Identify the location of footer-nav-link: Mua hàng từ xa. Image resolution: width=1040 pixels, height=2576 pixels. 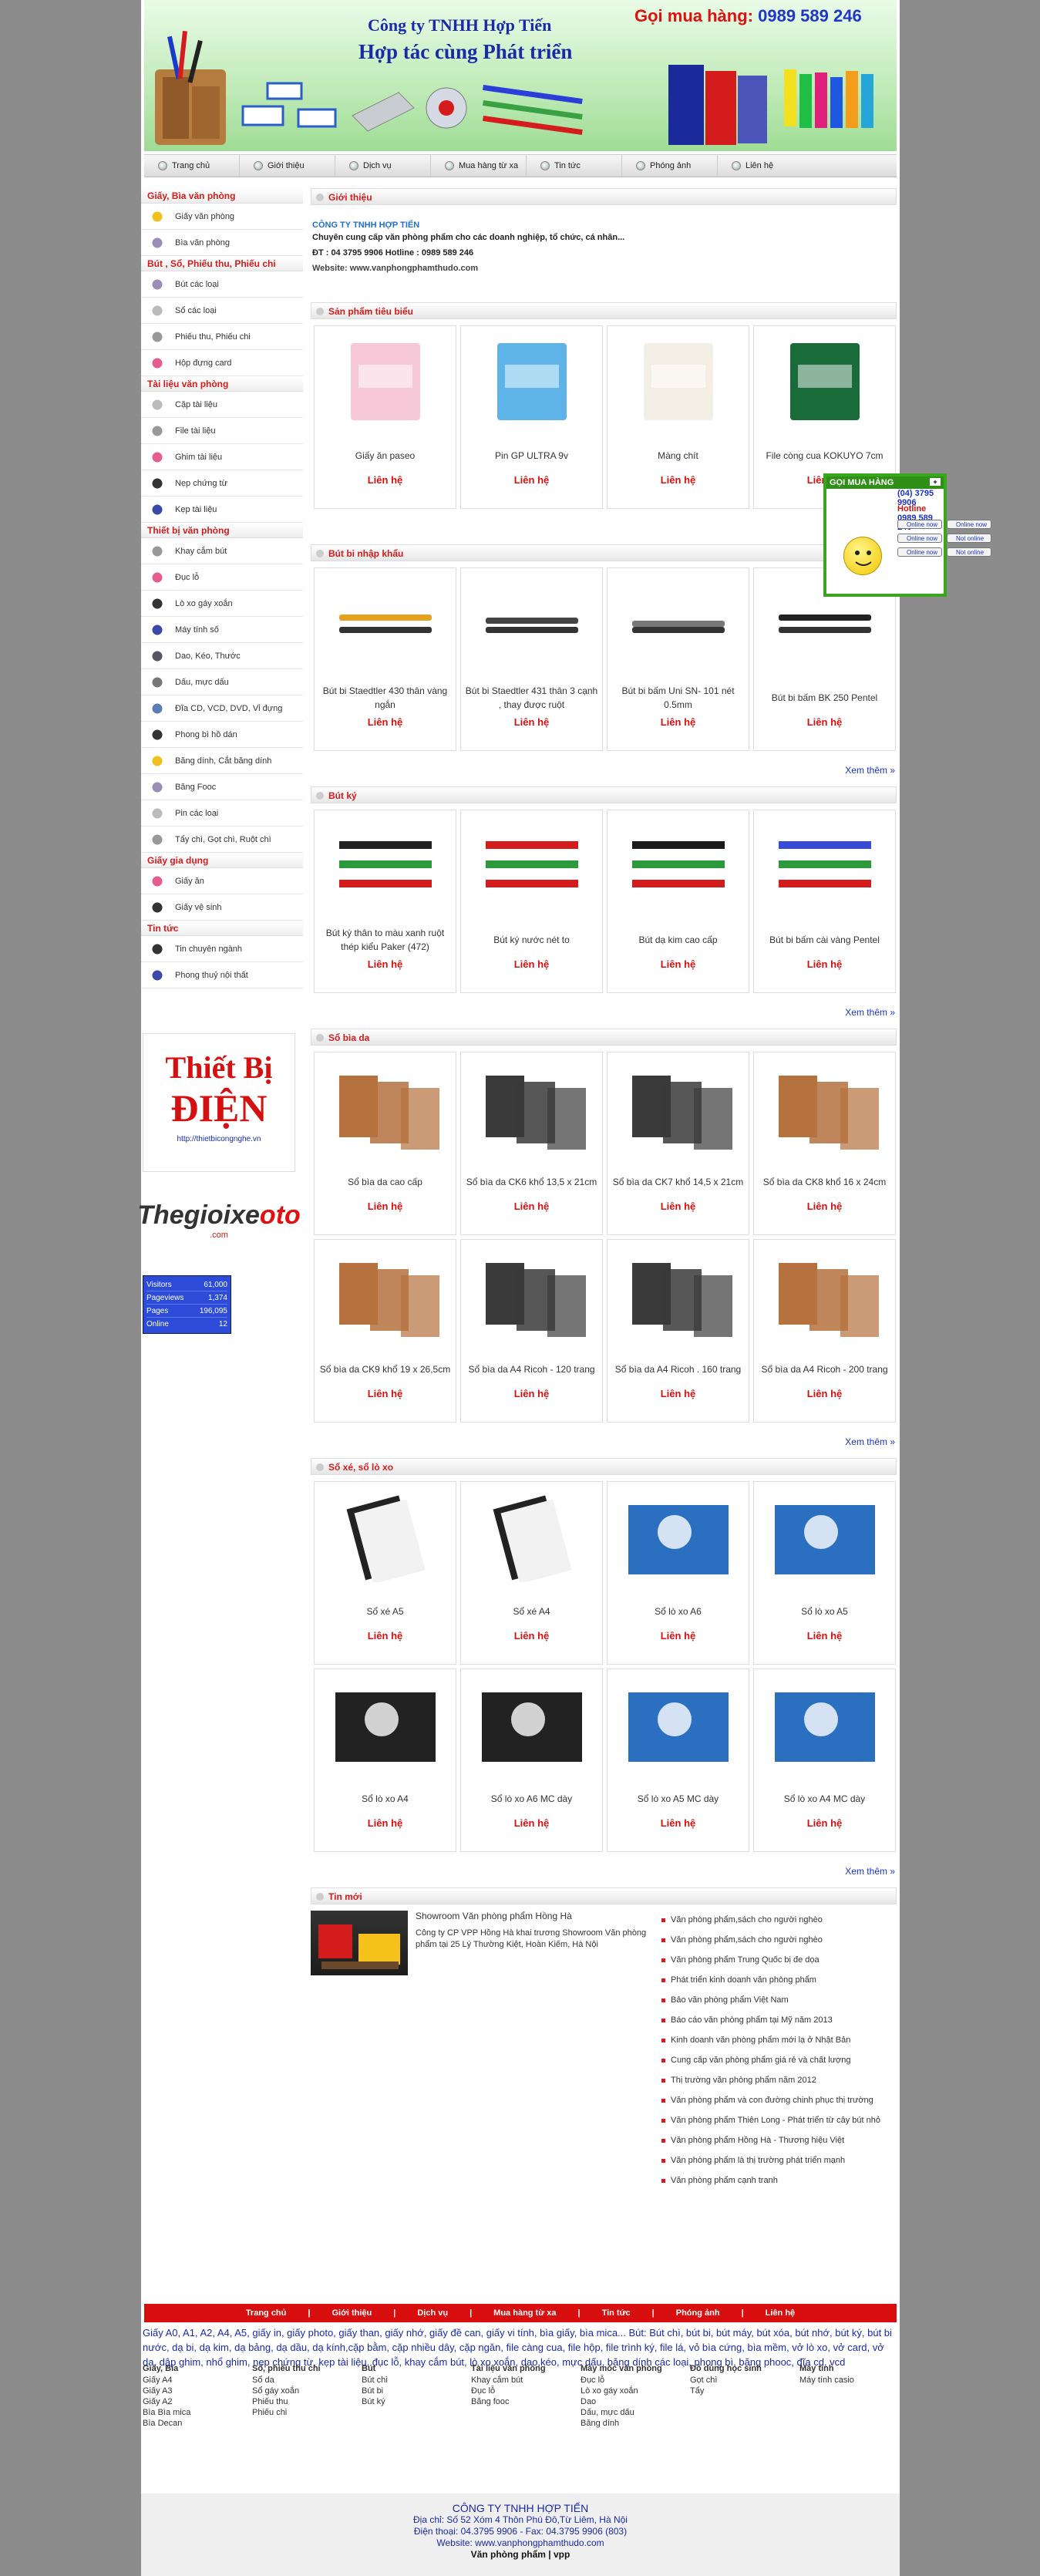
(524, 2313).